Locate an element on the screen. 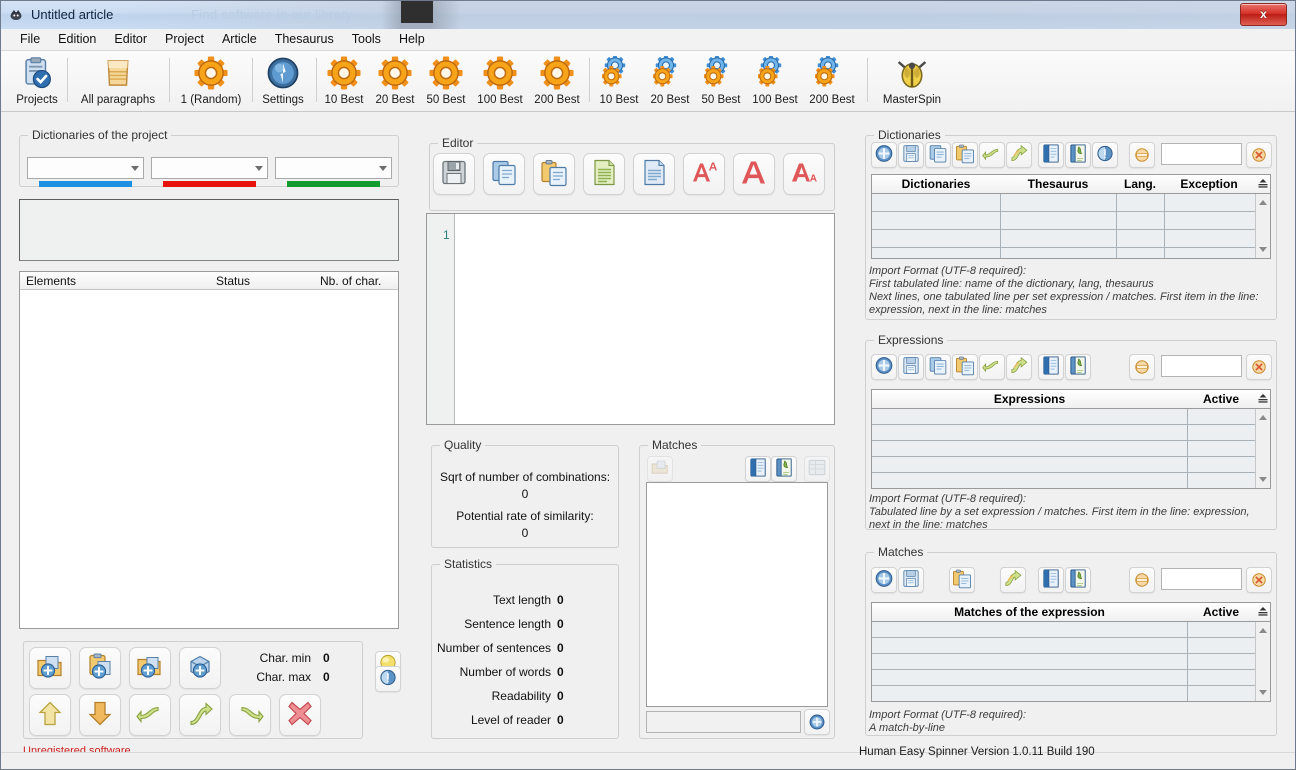  dictionaries-table-body is located at coordinates (1063, 226).